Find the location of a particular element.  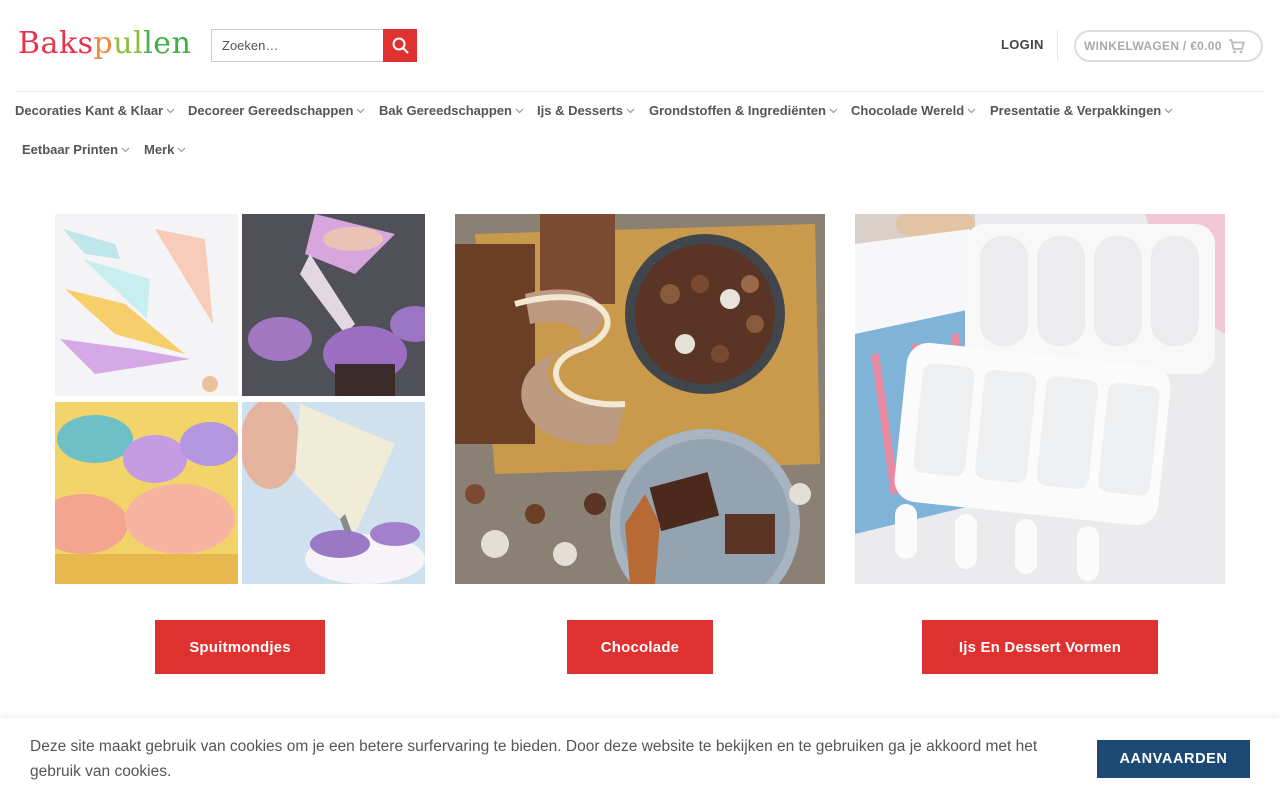

accept-cookies-button: AANVAARDEN is located at coordinates (1173, 759).